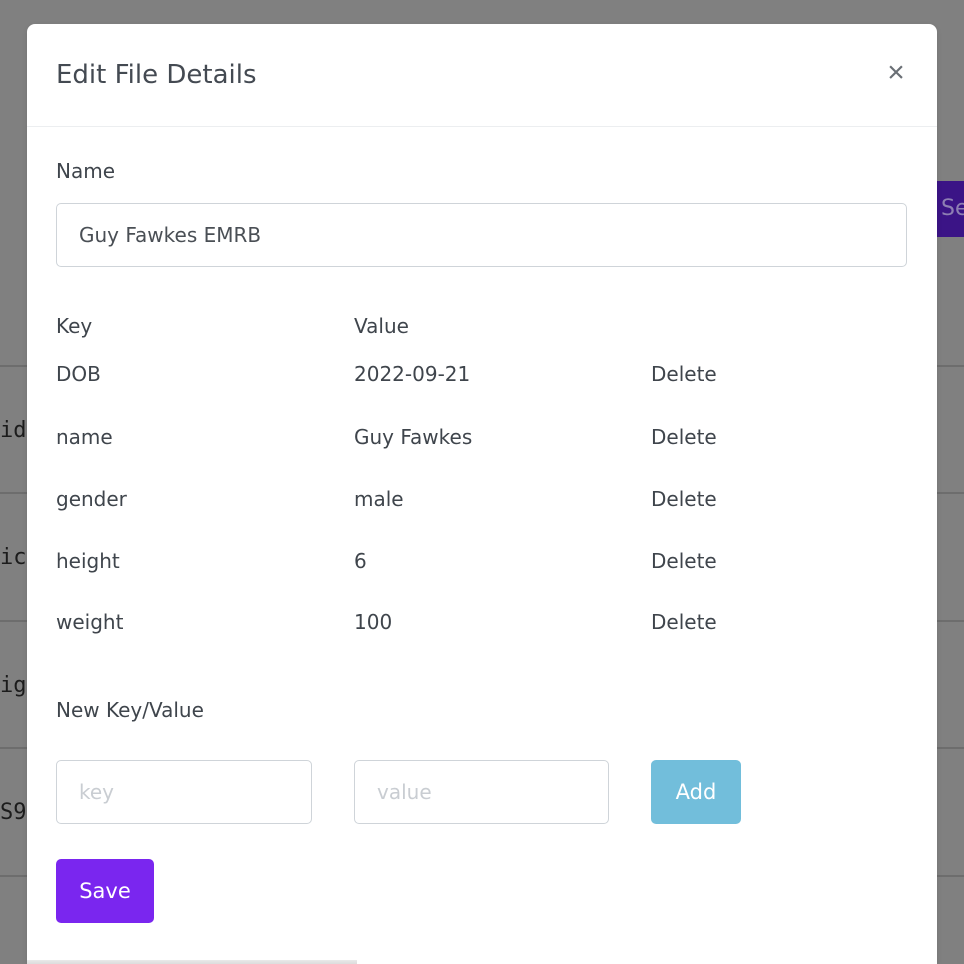 Image resolution: width=964 pixels, height=964 pixels. Describe the element at coordinates (130, 710) in the screenshot. I see `new-key-value-label: New Key/Value` at that location.